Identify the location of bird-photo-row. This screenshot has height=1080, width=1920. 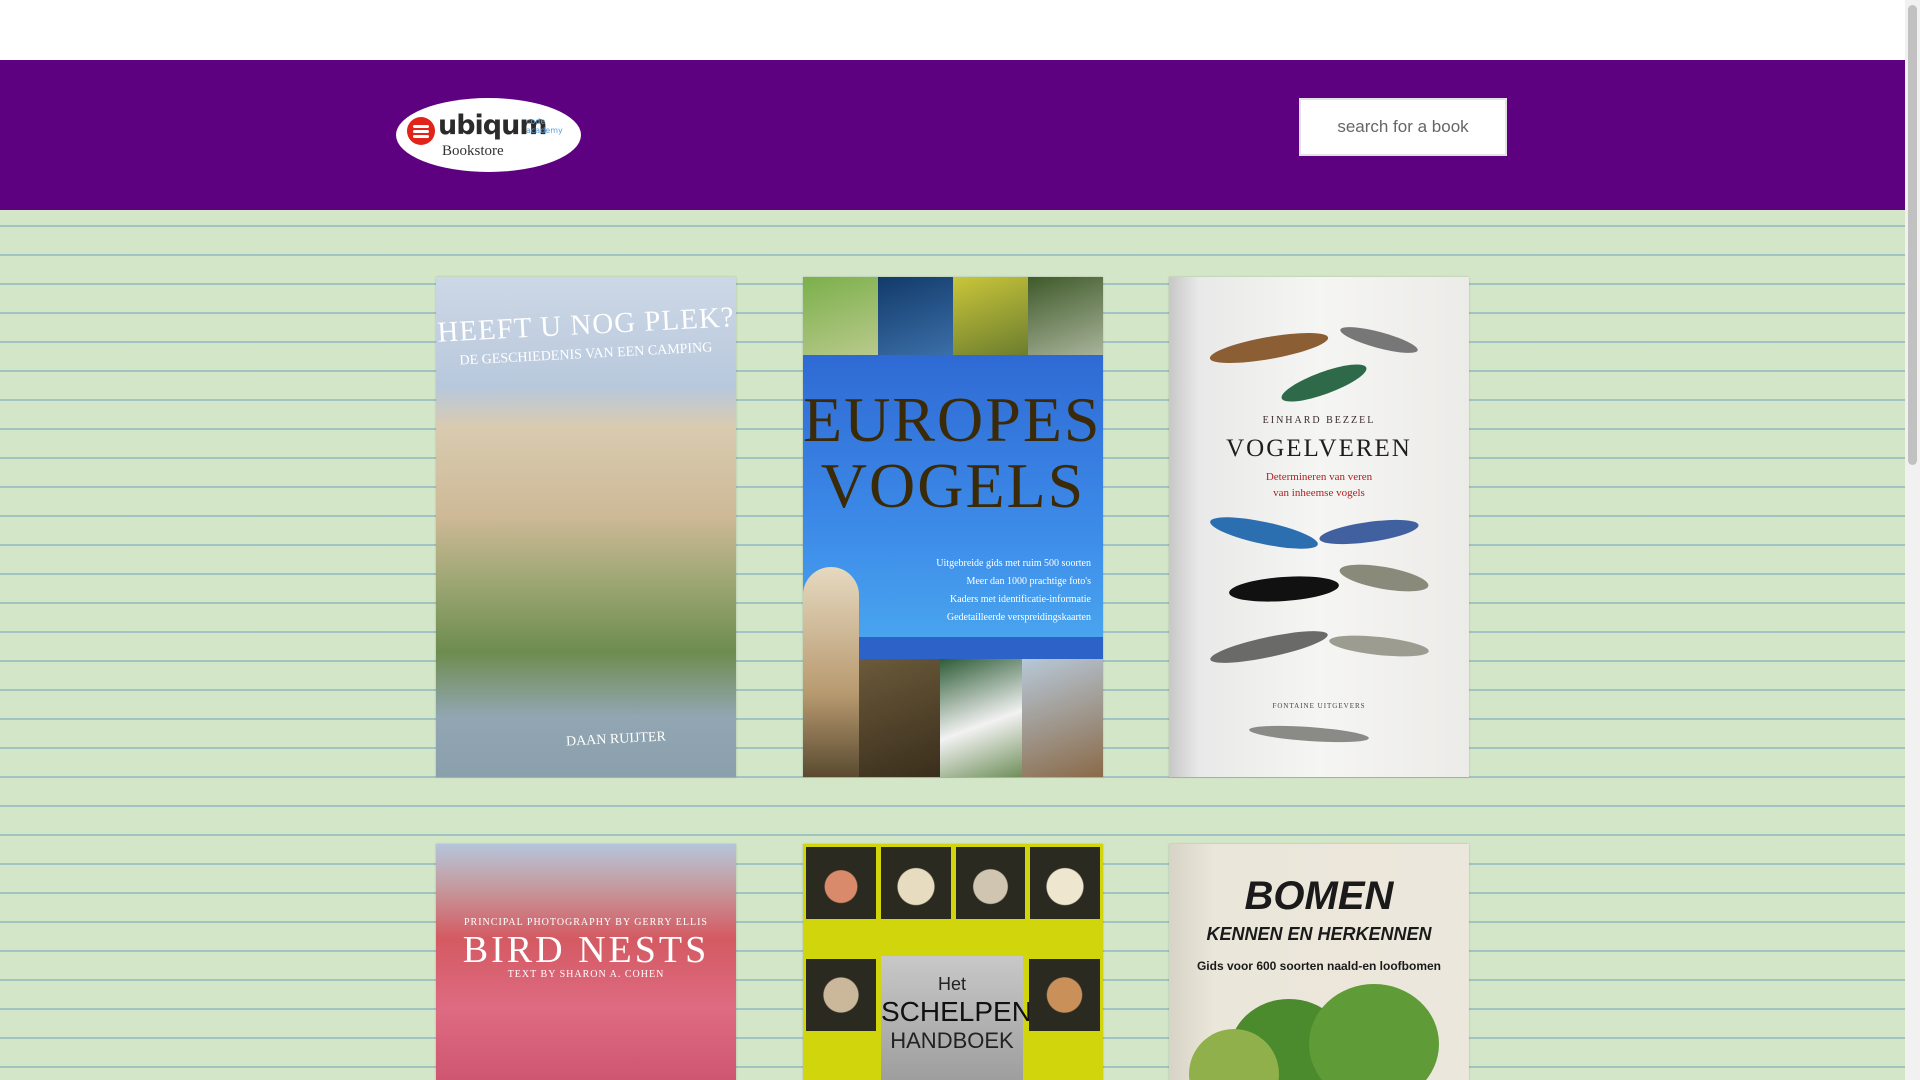
(981, 718).